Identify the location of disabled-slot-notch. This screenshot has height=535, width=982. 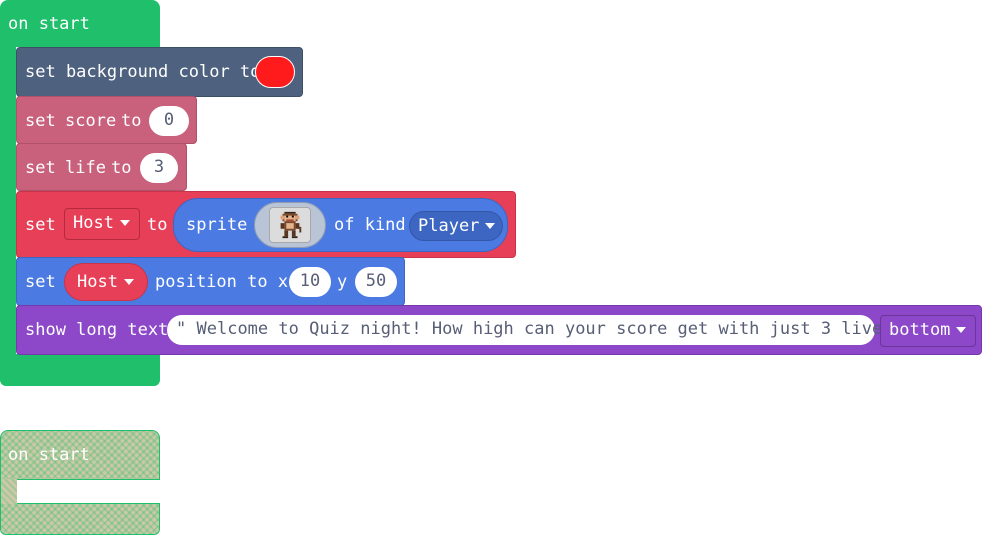
(88, 491).